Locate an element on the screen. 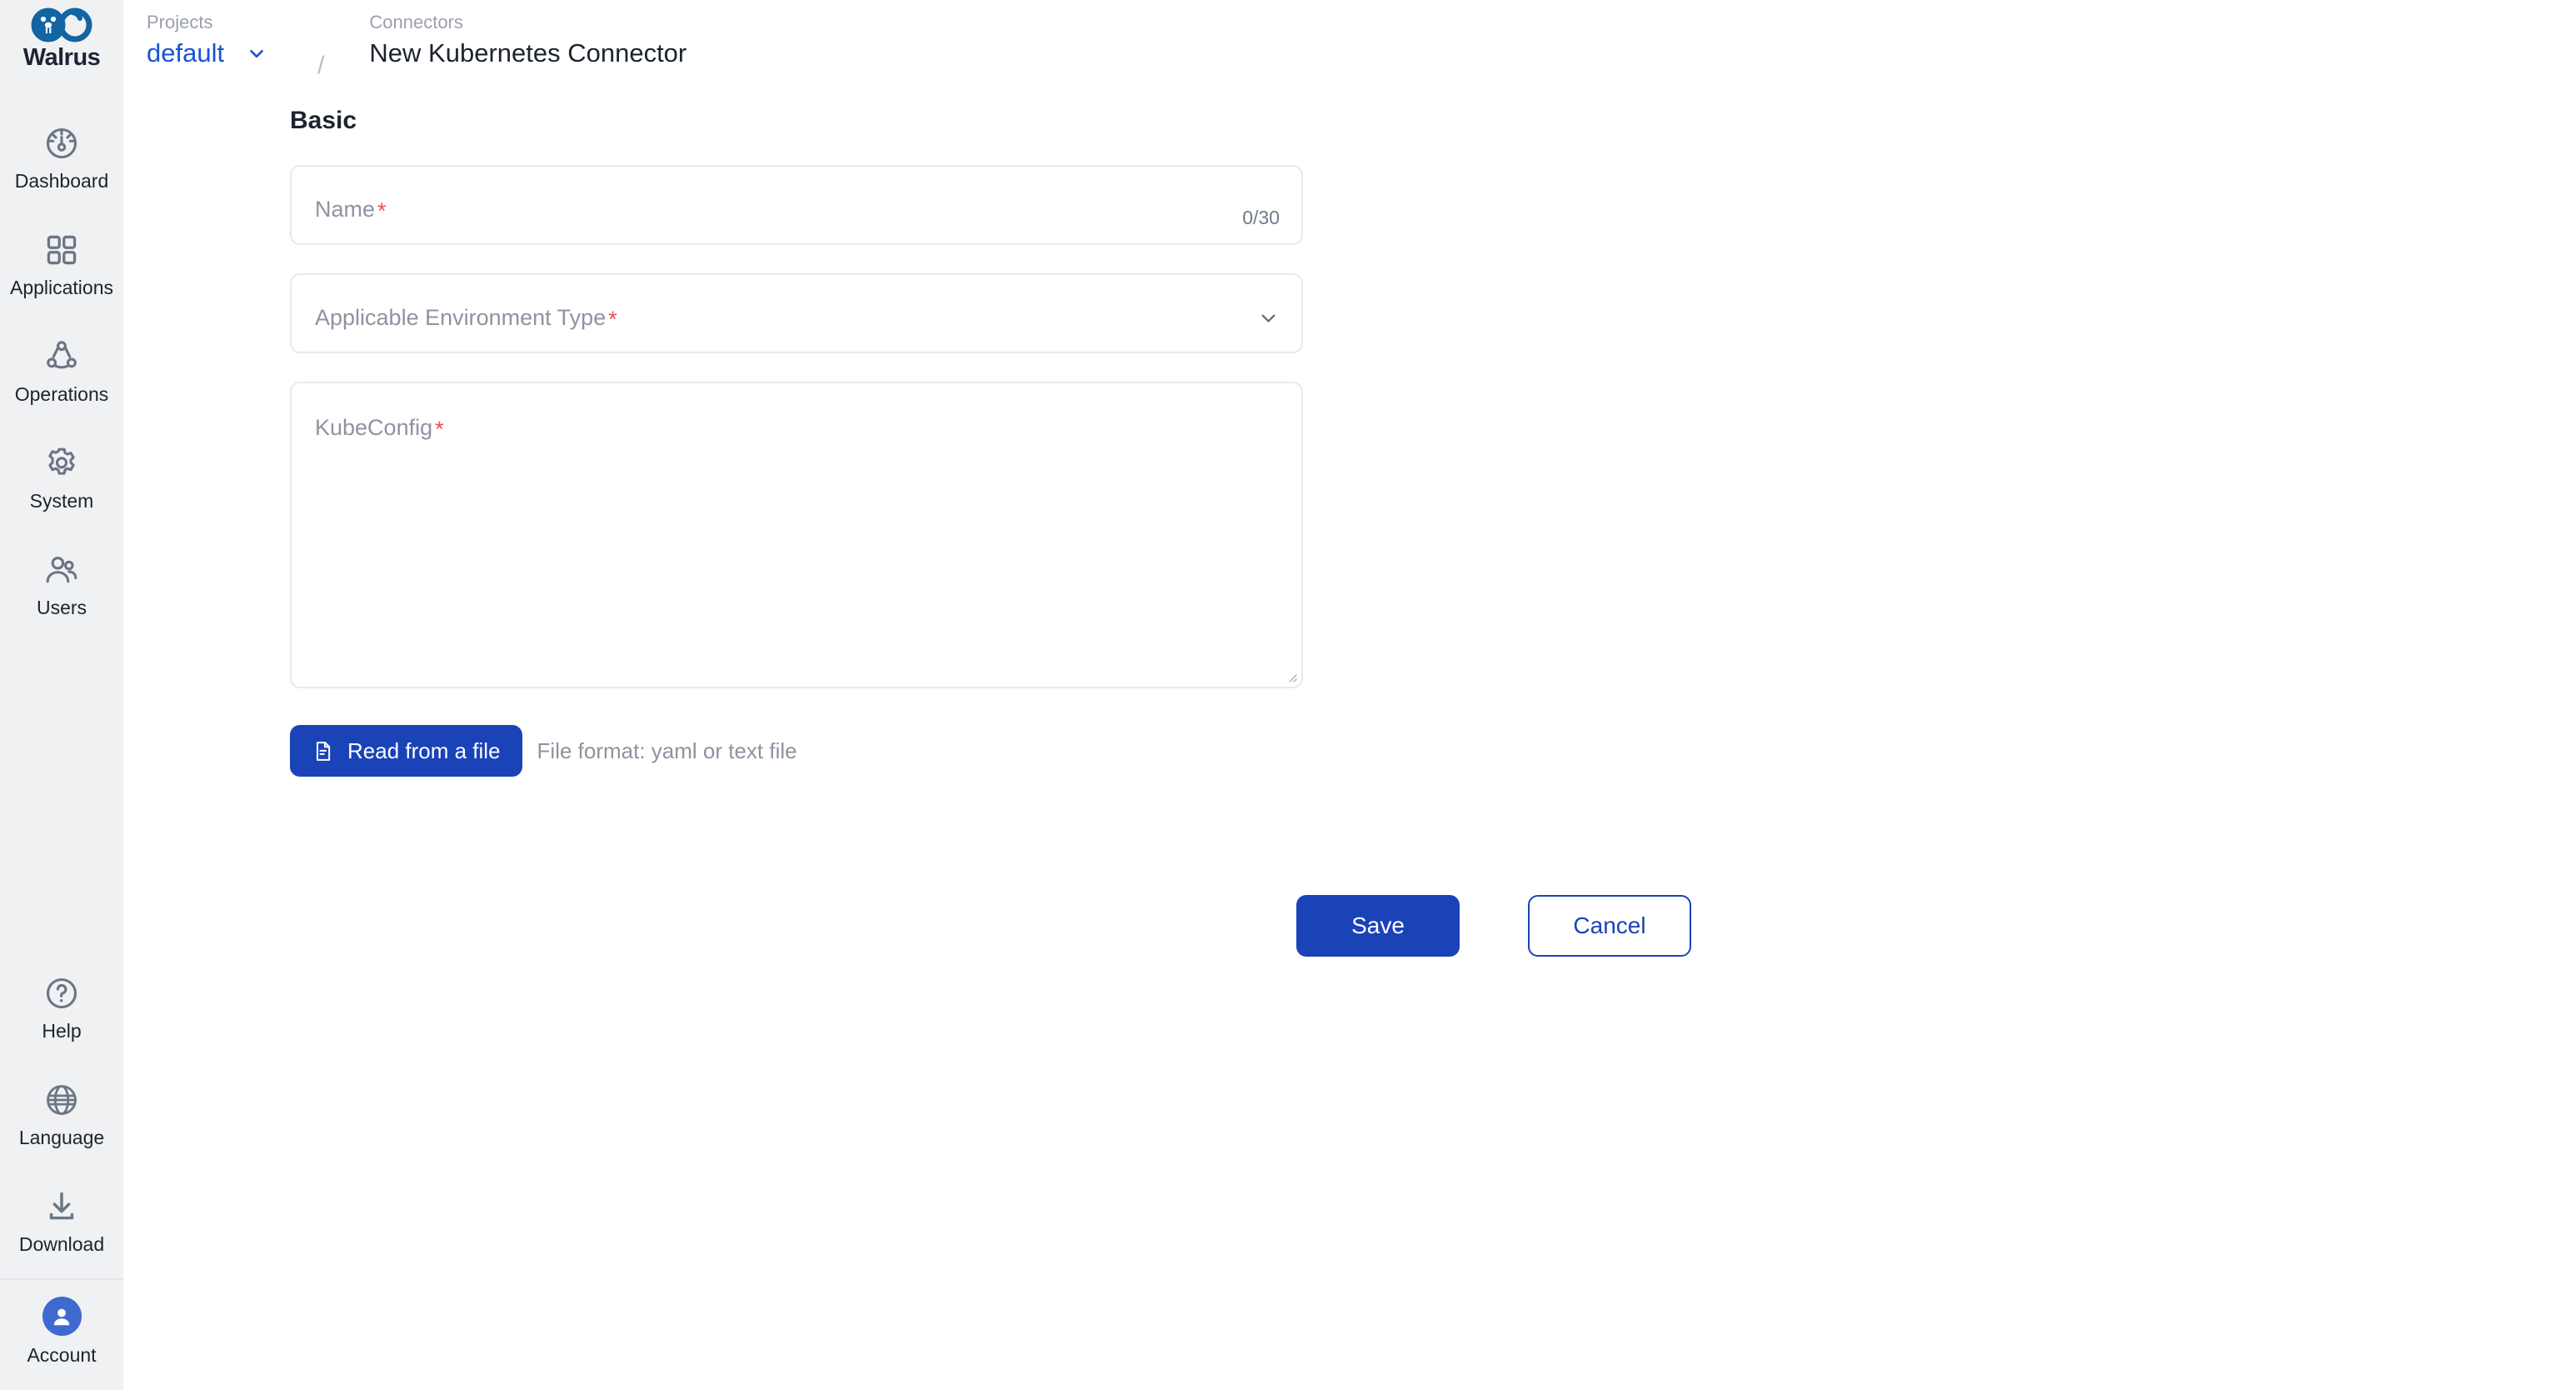 Image resolution: width=2576 pixels, height=1390 pixels. brand-logo: Walrus is located at coordinates (61, 41).